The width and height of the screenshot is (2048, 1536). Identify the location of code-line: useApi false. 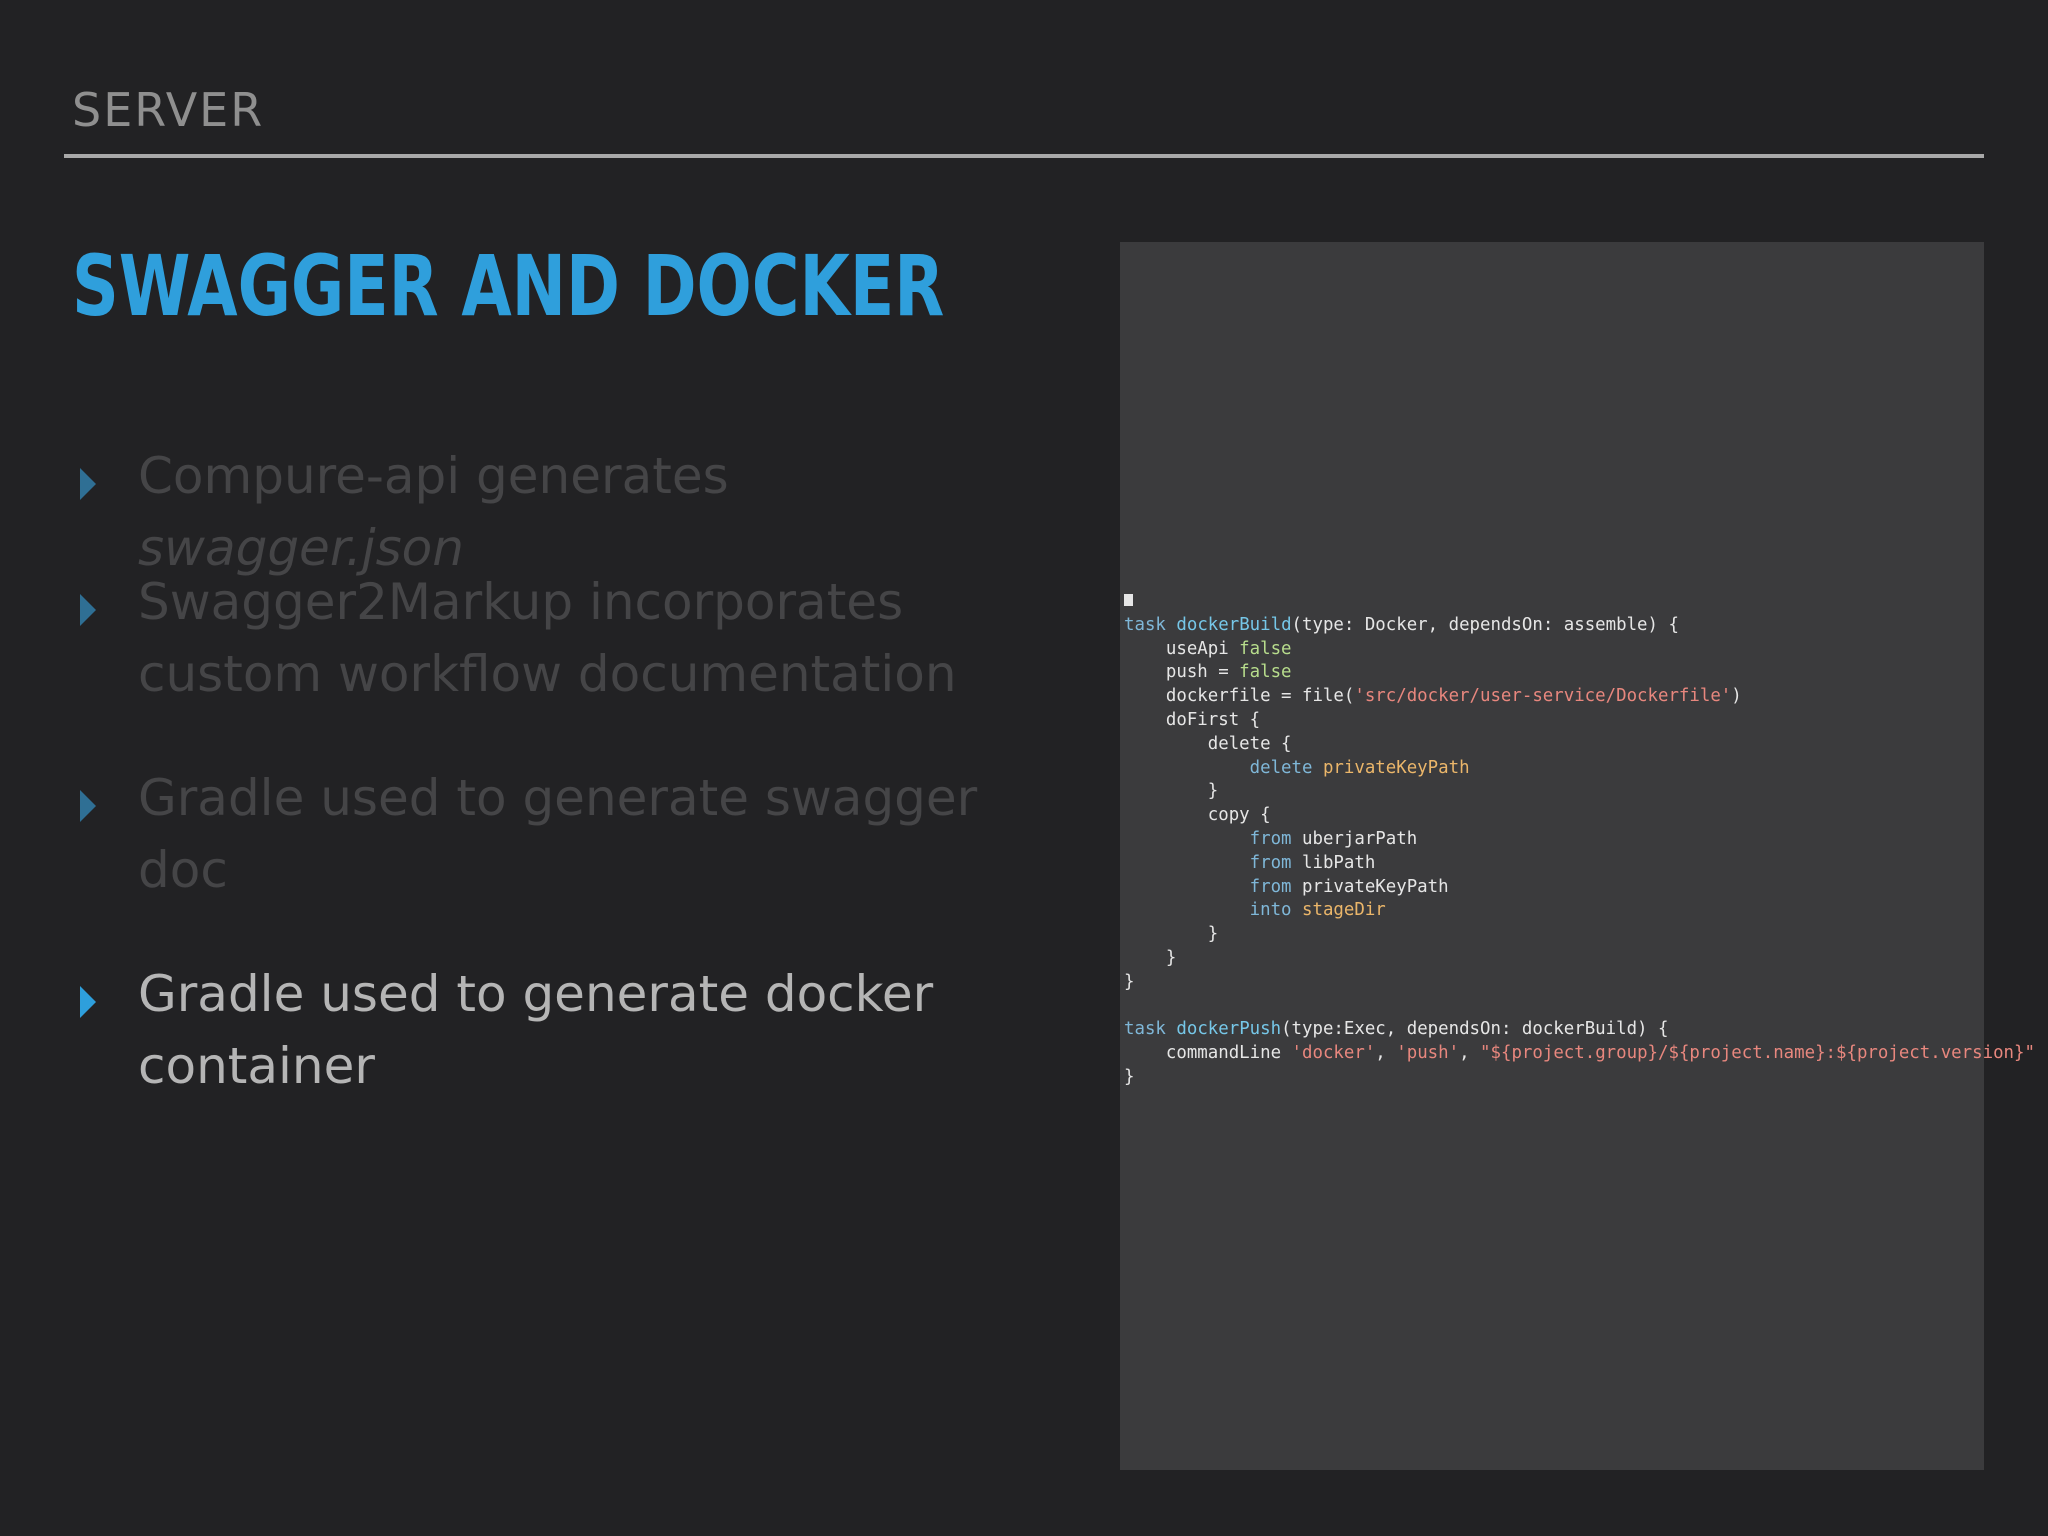
(1208, 648).